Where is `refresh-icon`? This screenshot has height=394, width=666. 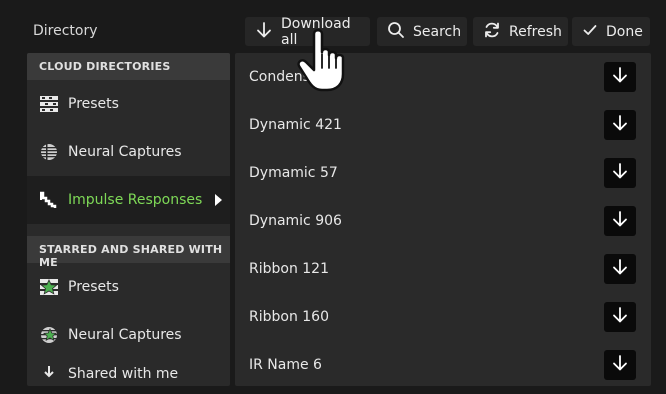
refresh-icon is located at coordinates (492, 32).